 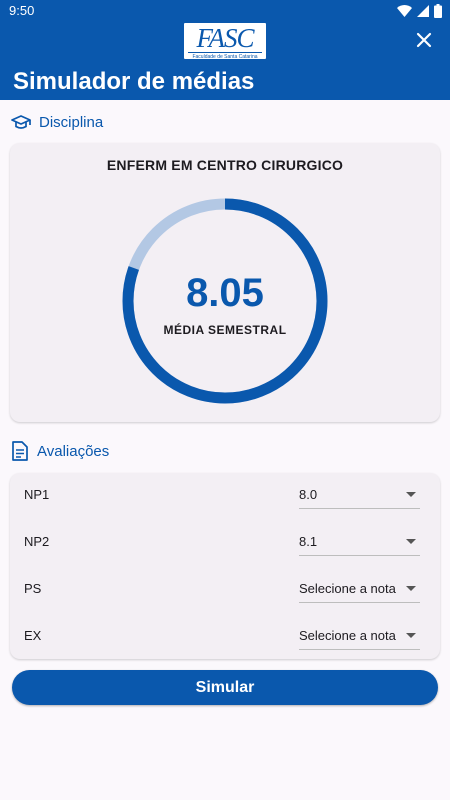 I want to click on status-icons, so click(x=419, y=11).